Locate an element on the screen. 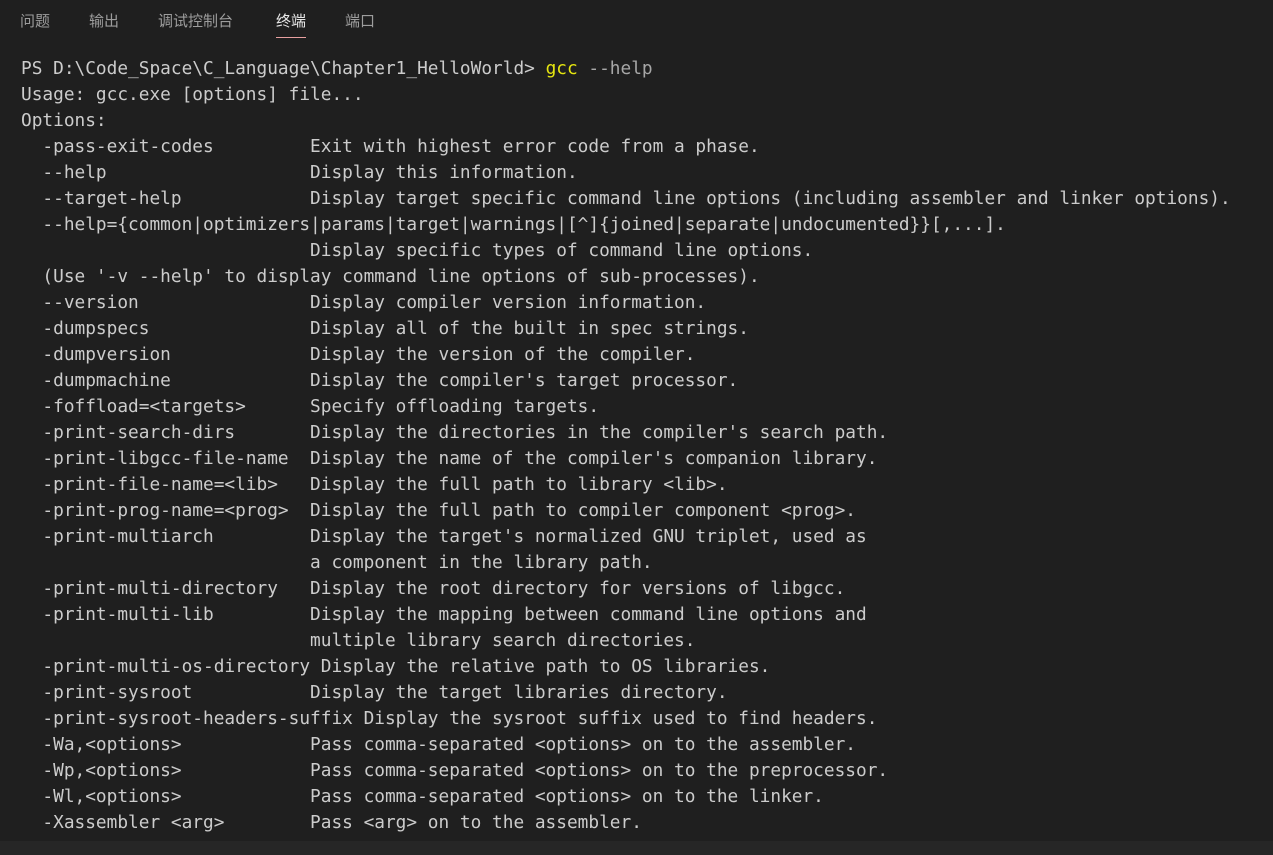 Image resolution: width=1273 pixels, height=855 pixels. active-tab-indicator is located at coordinates (291, 37).